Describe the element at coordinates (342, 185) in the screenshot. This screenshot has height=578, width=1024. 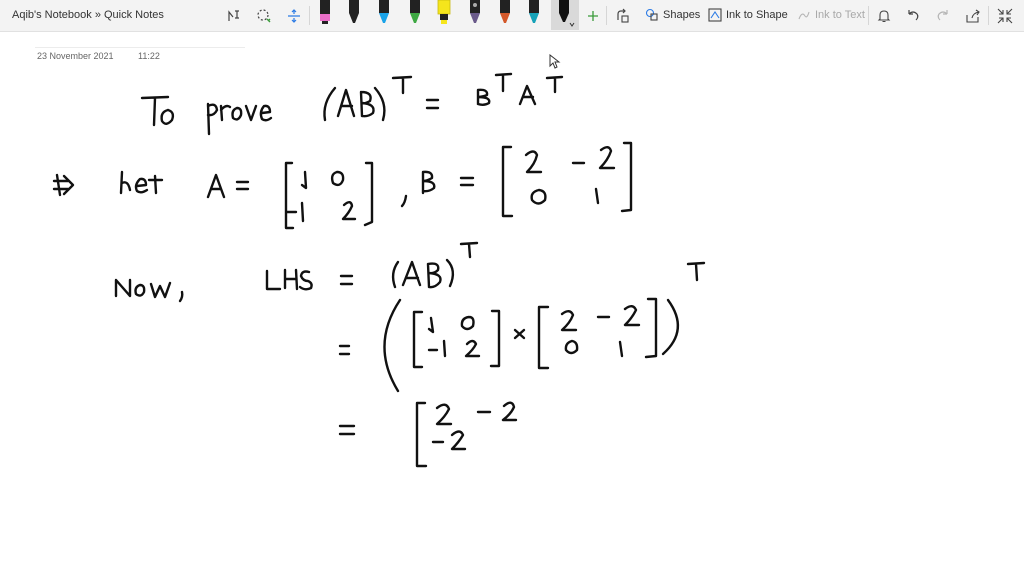
I see `ink-line-let` at that location.